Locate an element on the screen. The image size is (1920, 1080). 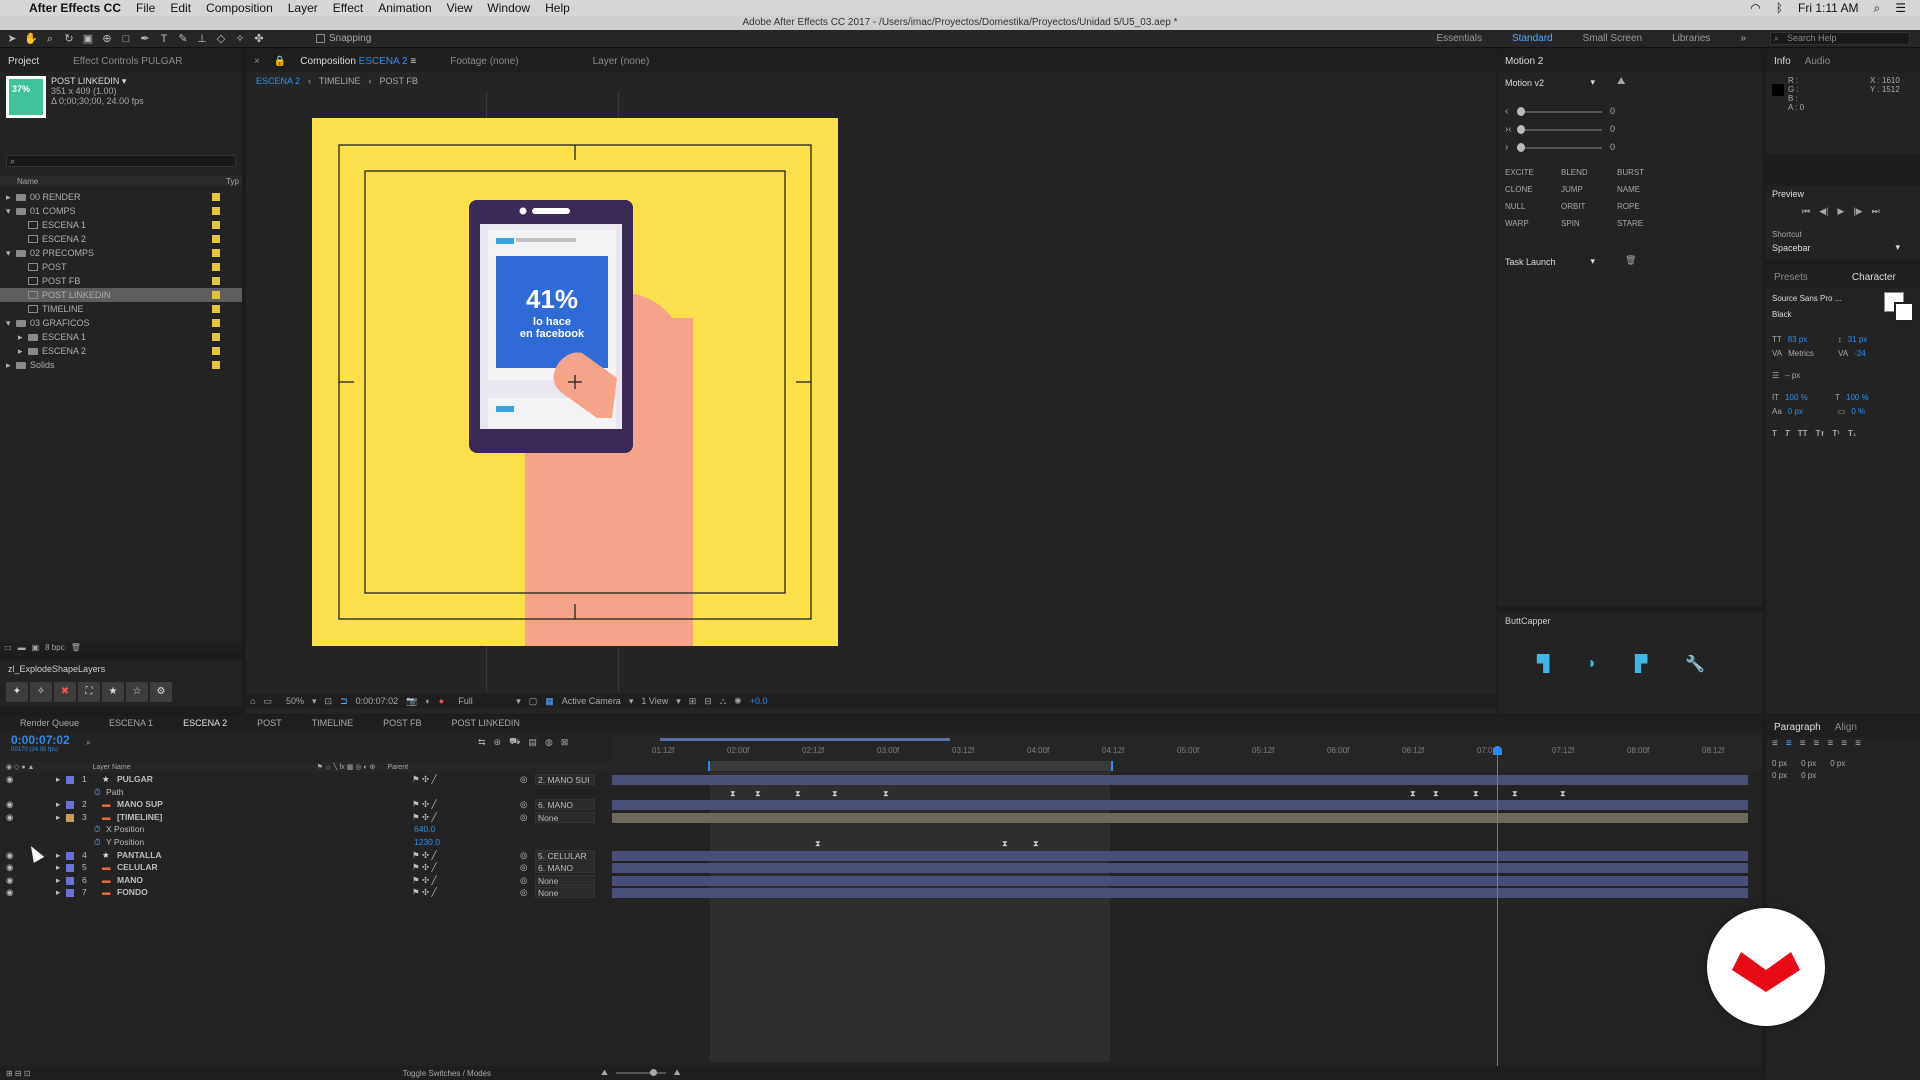
property-value: 1230.0 is located at coordinates (427, 842).